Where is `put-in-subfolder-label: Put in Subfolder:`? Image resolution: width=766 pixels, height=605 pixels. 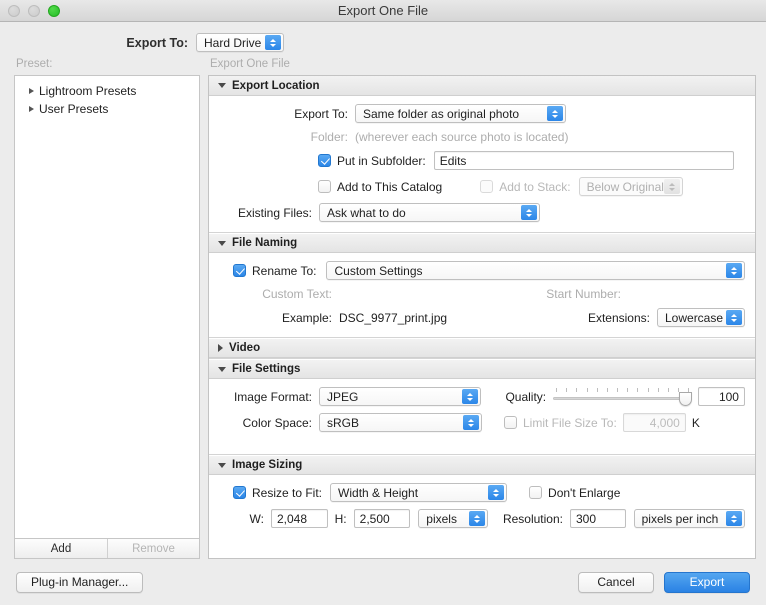 put-in-subfolder-label: Put in Subfolder: is located at coordinates (381, 160).